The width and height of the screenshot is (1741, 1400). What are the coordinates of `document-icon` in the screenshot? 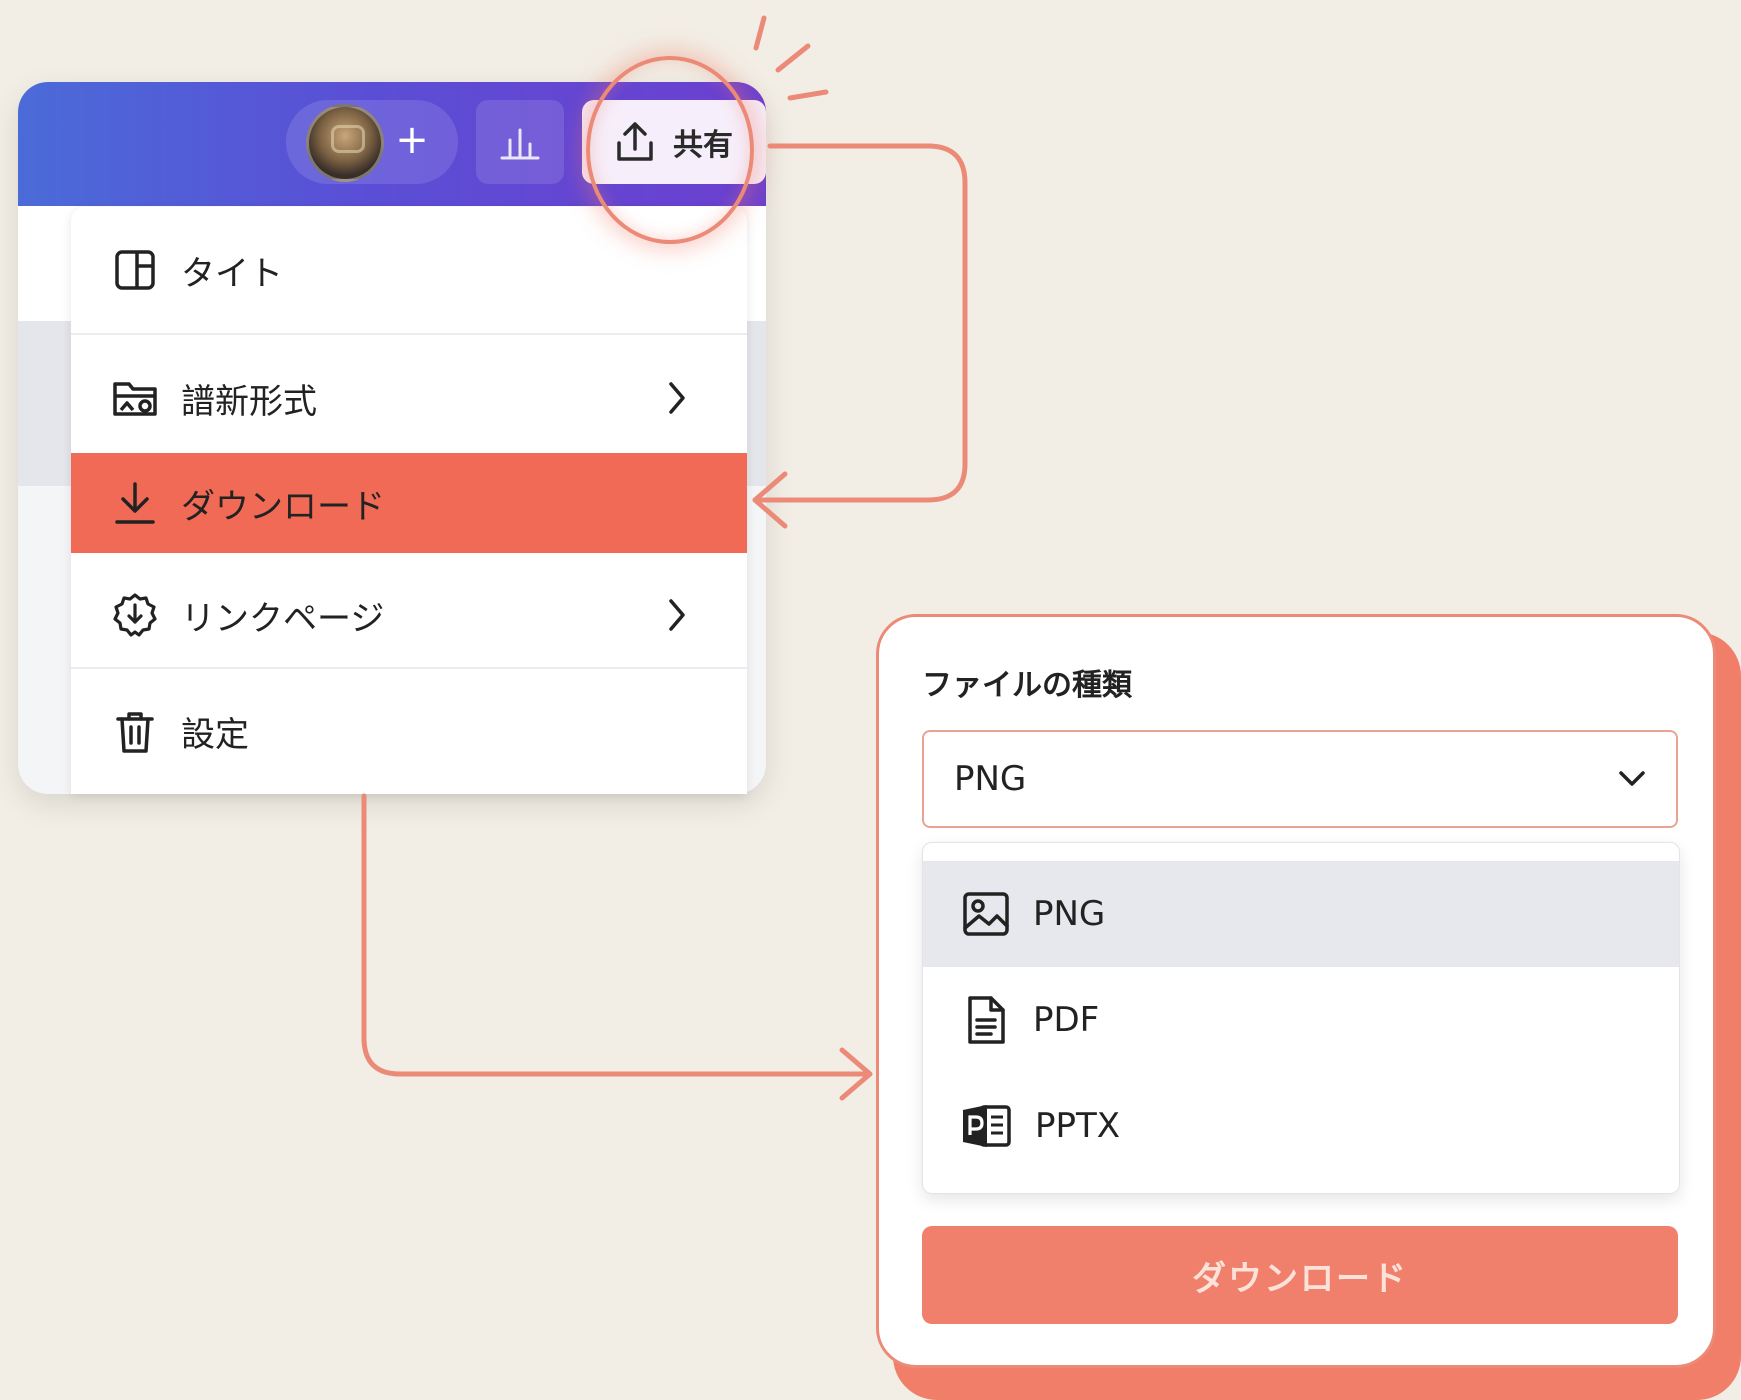 It's located at (986, 1020).